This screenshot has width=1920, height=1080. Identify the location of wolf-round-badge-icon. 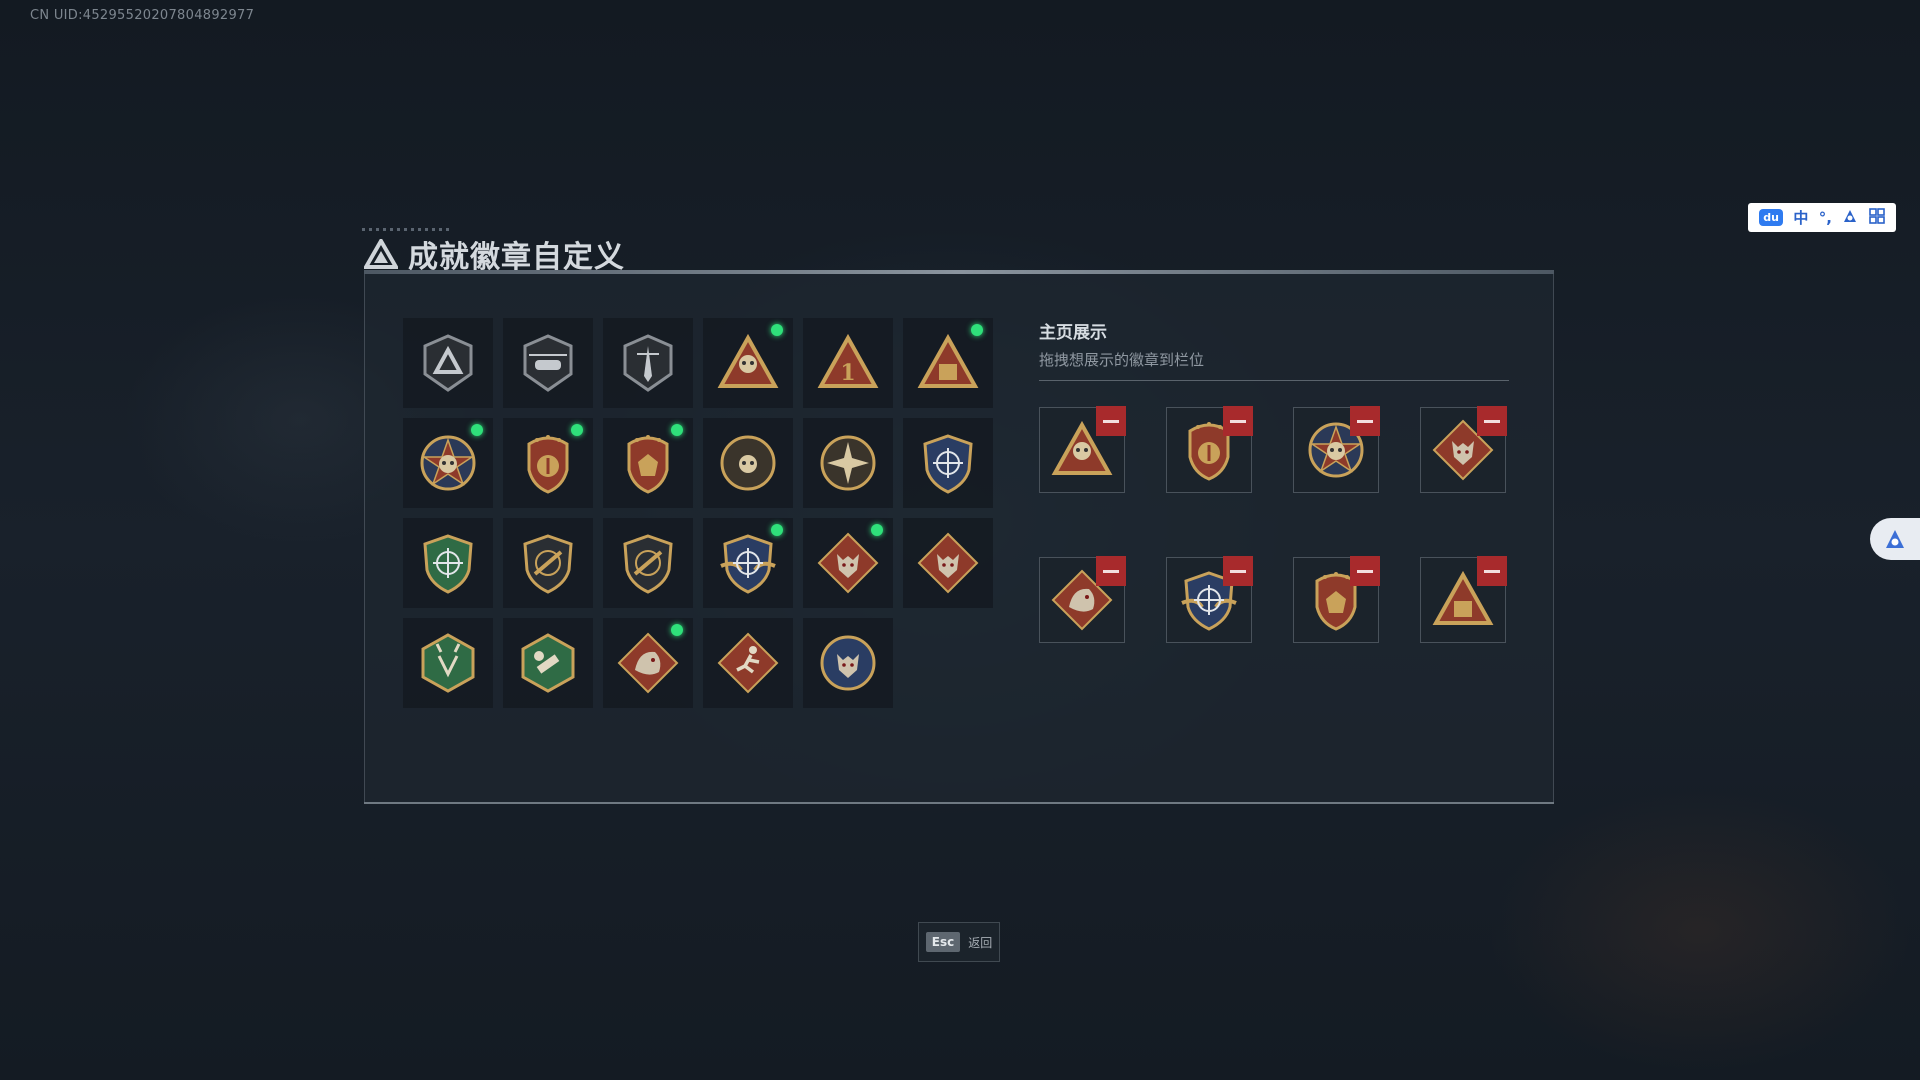
(848, 663).